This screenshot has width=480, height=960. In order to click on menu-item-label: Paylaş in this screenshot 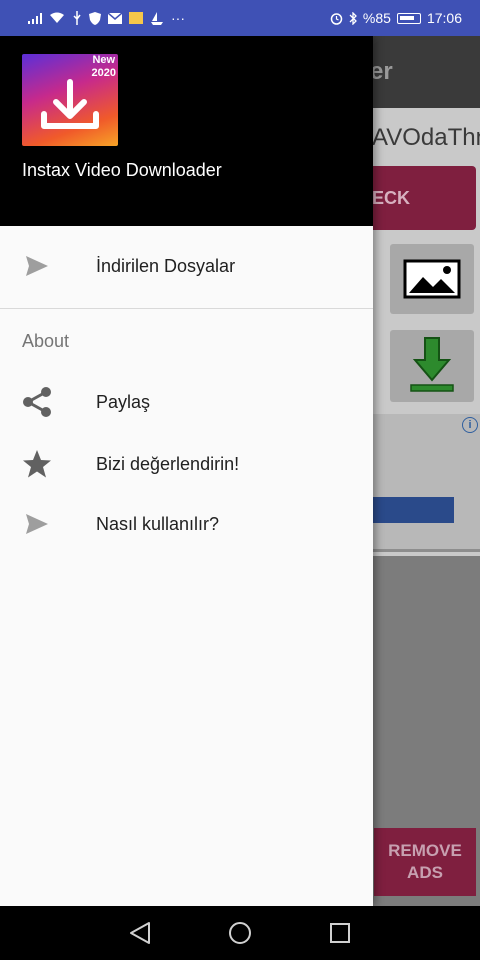, I will do `click(123, 401)`.